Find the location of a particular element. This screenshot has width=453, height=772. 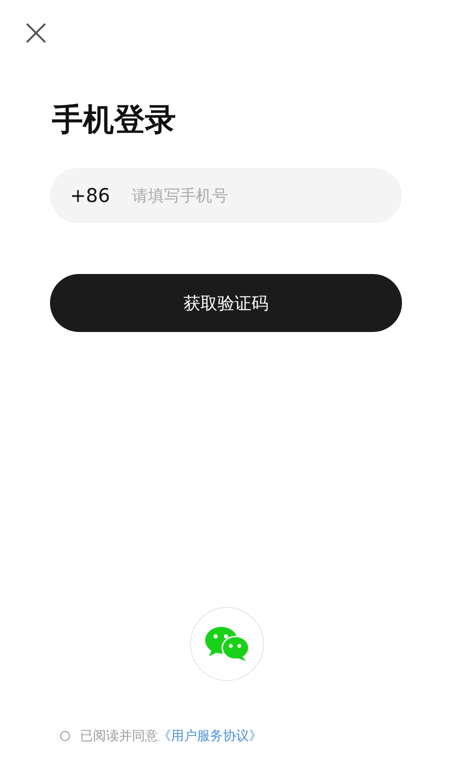

agreement-checkbox is located at coordinates (65, 736).